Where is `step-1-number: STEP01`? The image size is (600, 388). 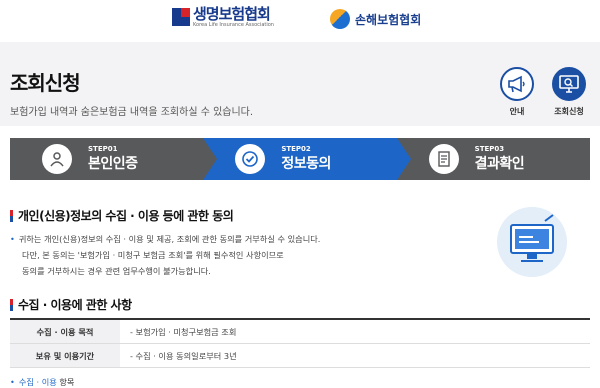
step-1-number: STEP01 is located at coordinates (103, 149).